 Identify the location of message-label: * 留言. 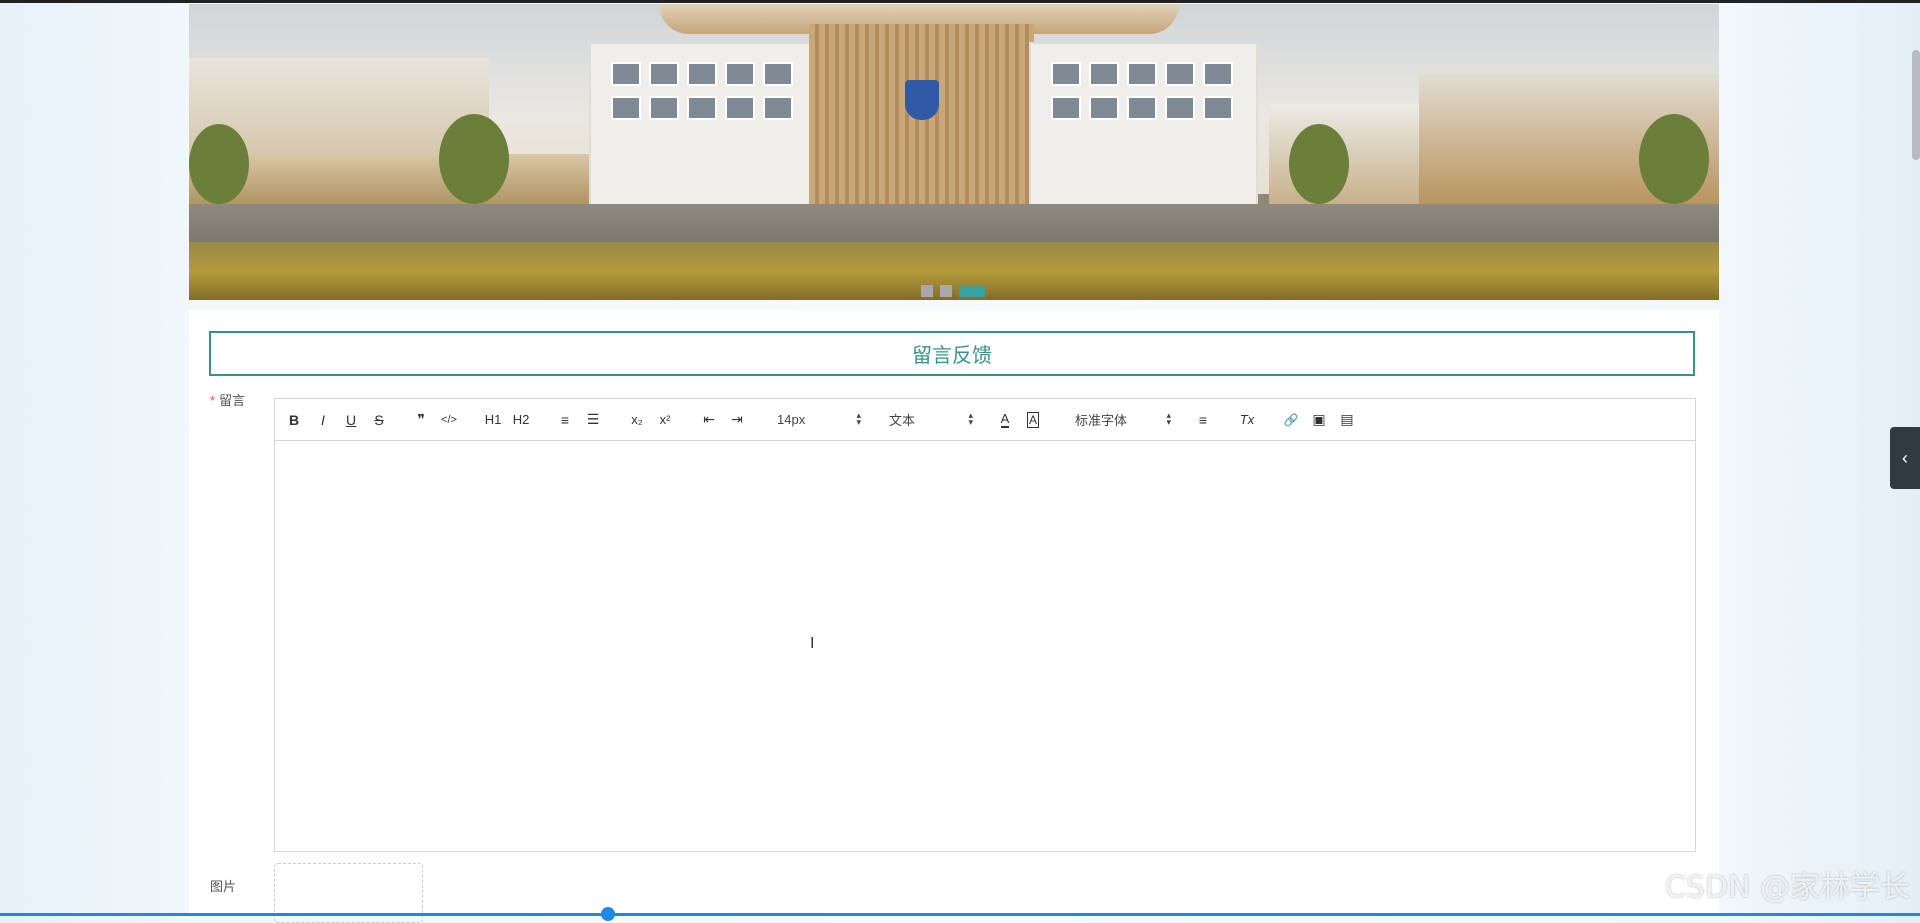
(227, 399).